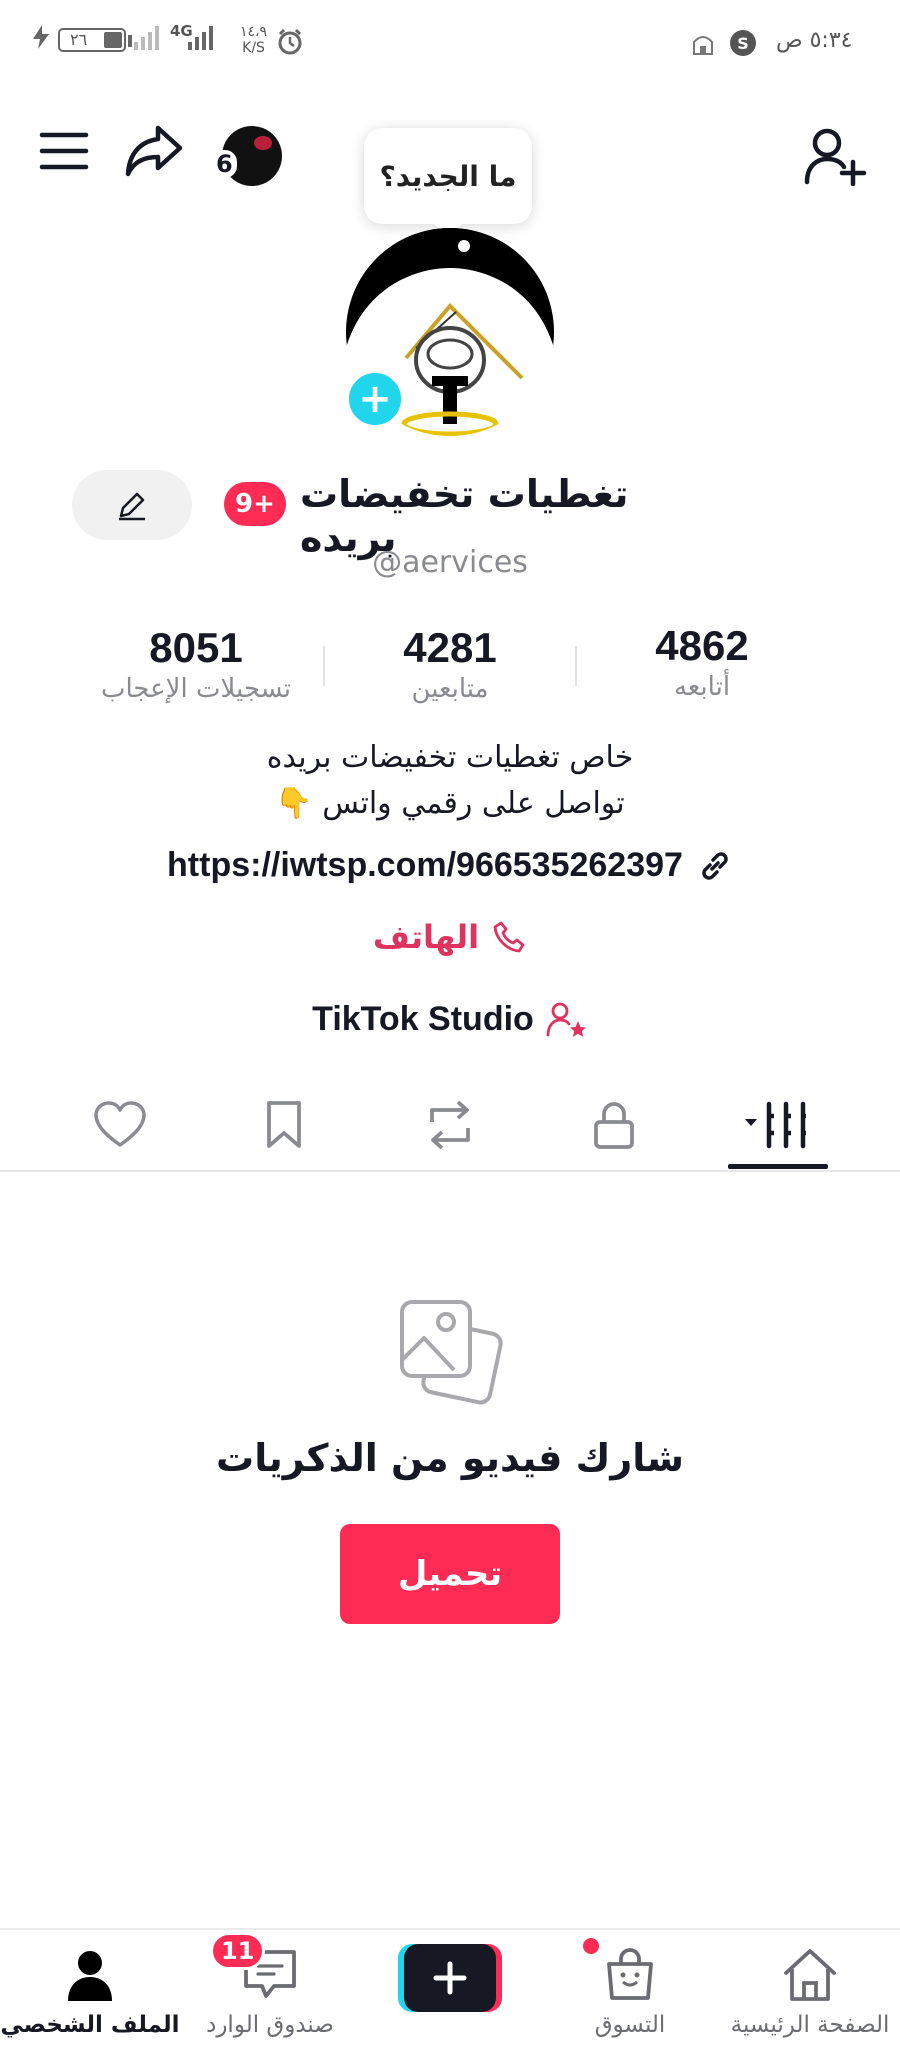 The height and width of the screenshot is (2050, 900). I want to click on nav-shop-label: التسوق, so click(630, 2025).